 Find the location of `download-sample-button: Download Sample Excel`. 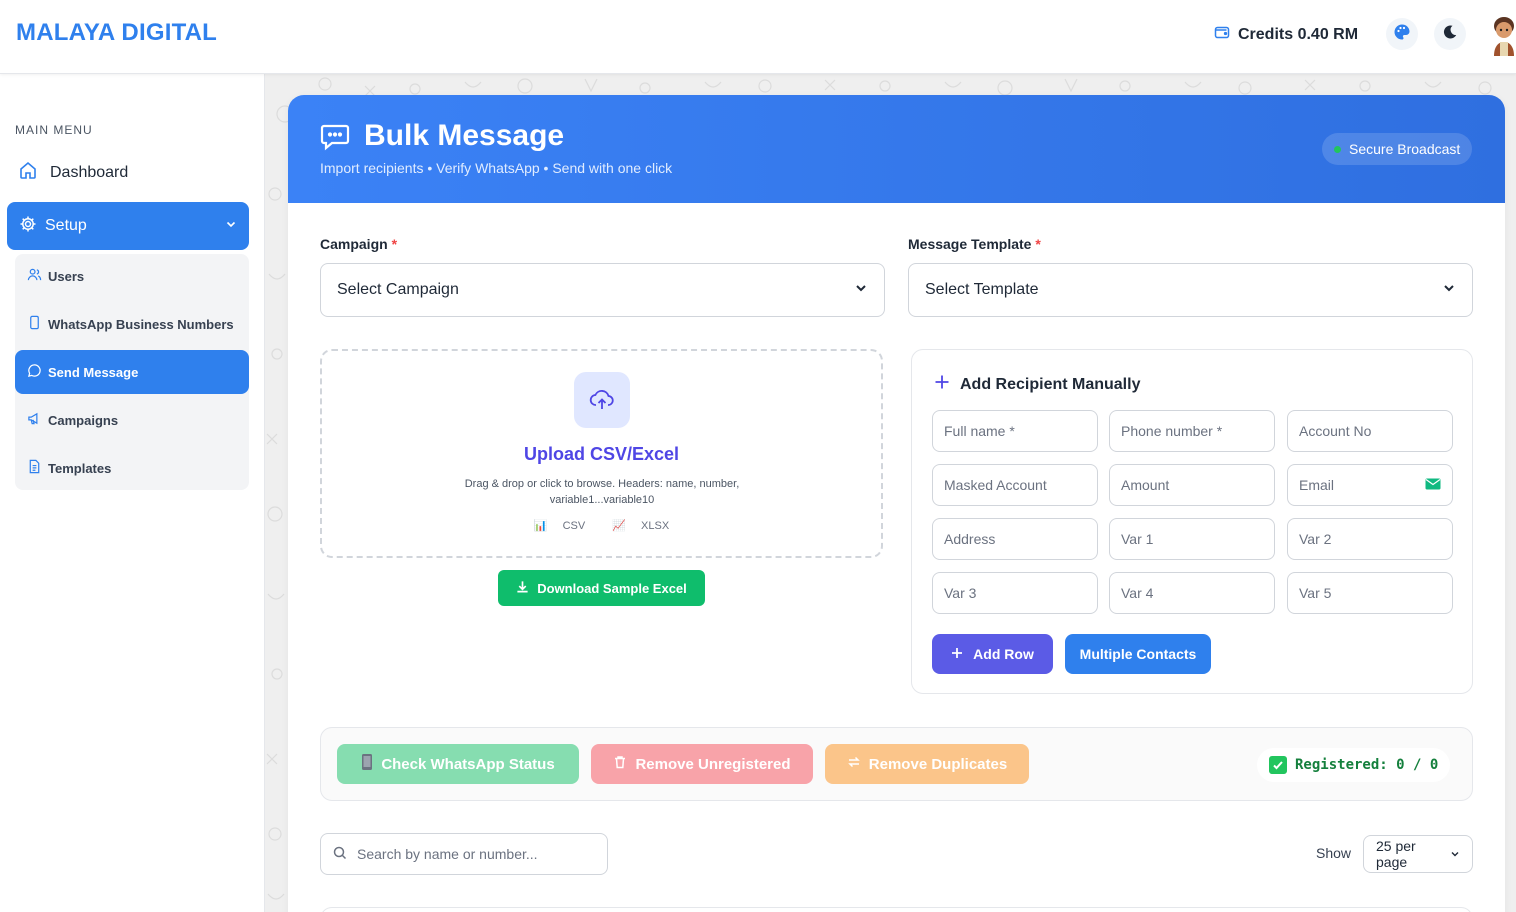

download-sample-button: Download Sample Excel is located at coordinates (601, 588).